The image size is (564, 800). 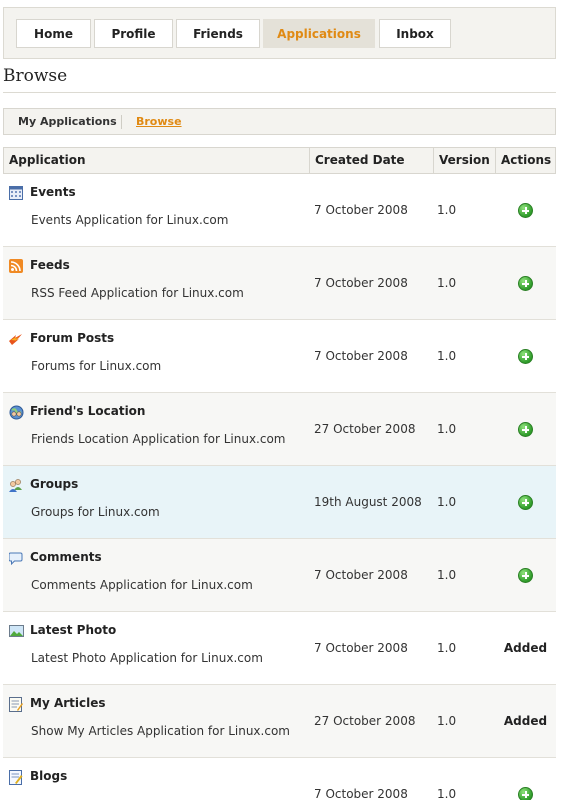 What do you see at coordinates (50, 265) in the screenshot?
I see `application-name: Feeds` at bounding box center [50, 265].